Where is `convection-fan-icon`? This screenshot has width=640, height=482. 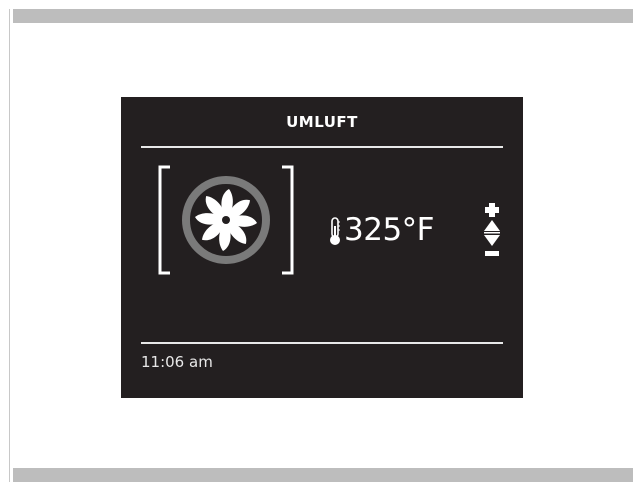
convection-fan-icon is located at coordinates (226, 220).